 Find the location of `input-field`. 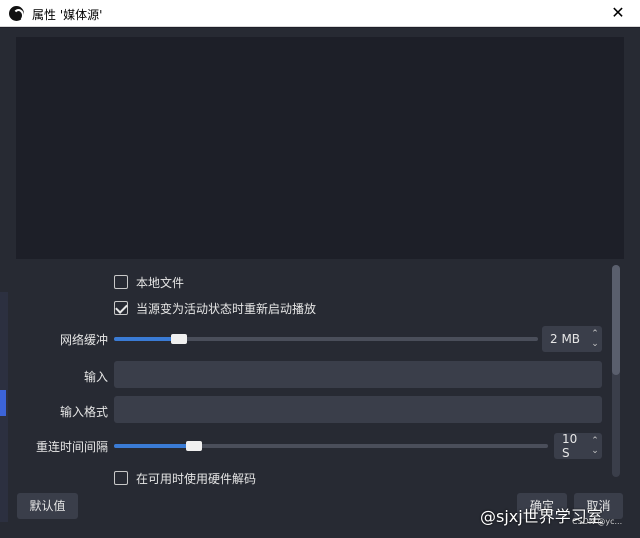

input-field is located at coordinates (358, 374).